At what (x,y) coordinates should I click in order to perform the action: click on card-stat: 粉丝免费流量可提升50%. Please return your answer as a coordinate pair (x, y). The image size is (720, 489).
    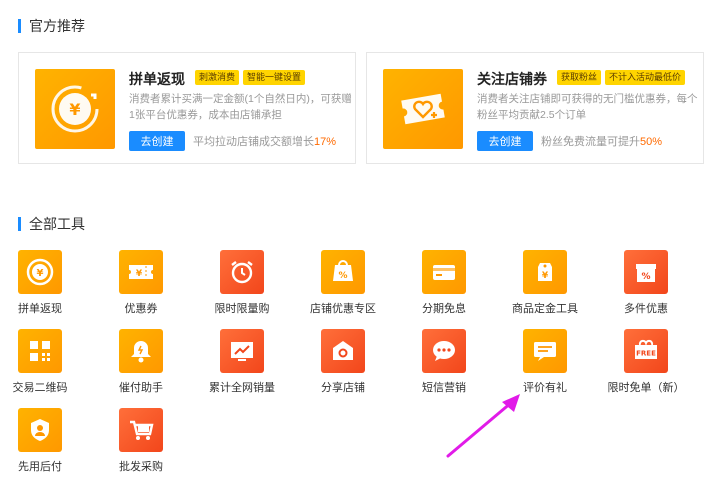
    Looking at the image, I should click on (601, 141).